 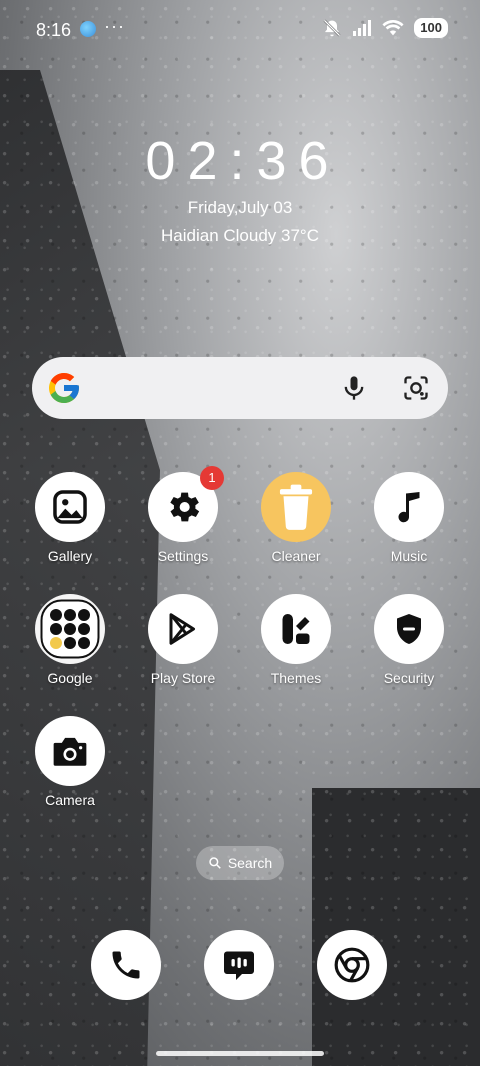 I want to click on gallery-icon, so click(x=70, y=507).